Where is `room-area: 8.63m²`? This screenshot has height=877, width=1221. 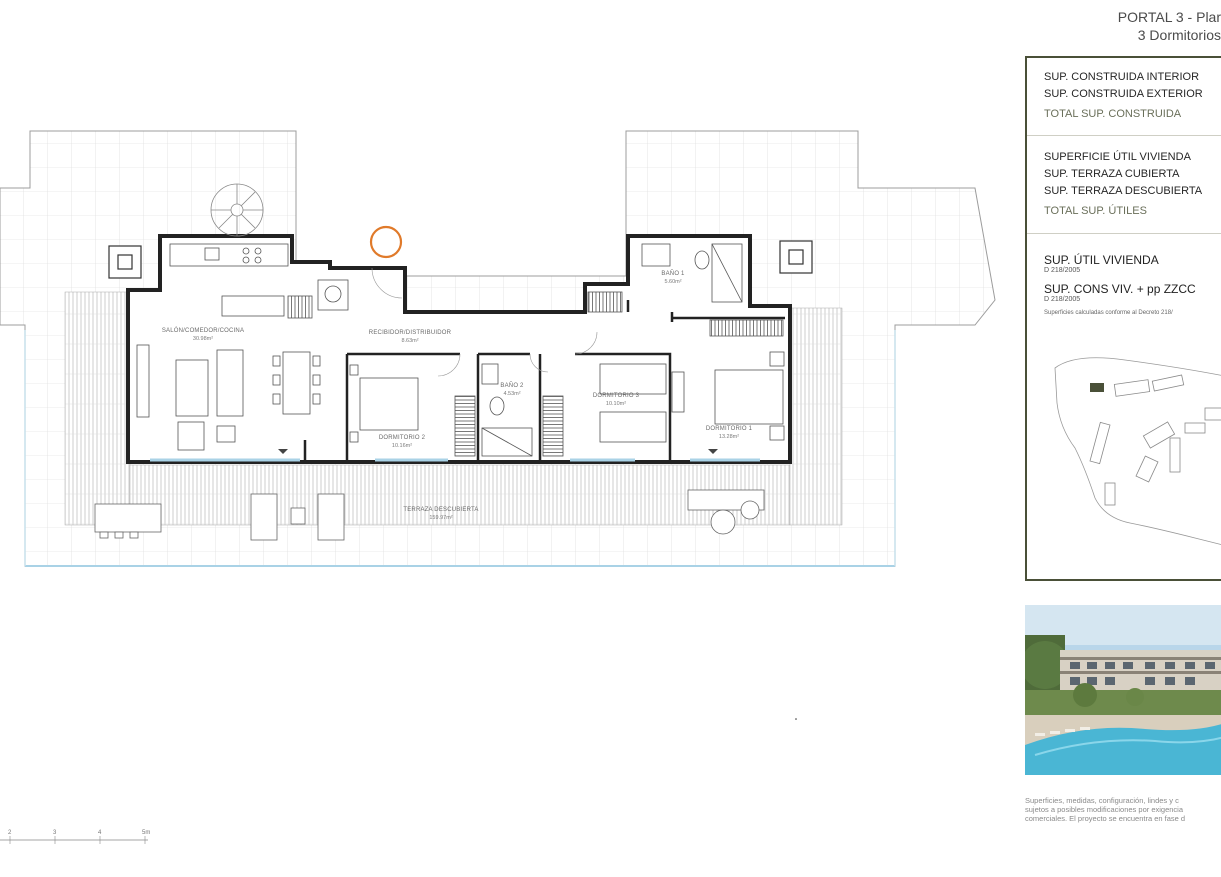
room-area: 8.63m² is located at coordinates (409, 341).